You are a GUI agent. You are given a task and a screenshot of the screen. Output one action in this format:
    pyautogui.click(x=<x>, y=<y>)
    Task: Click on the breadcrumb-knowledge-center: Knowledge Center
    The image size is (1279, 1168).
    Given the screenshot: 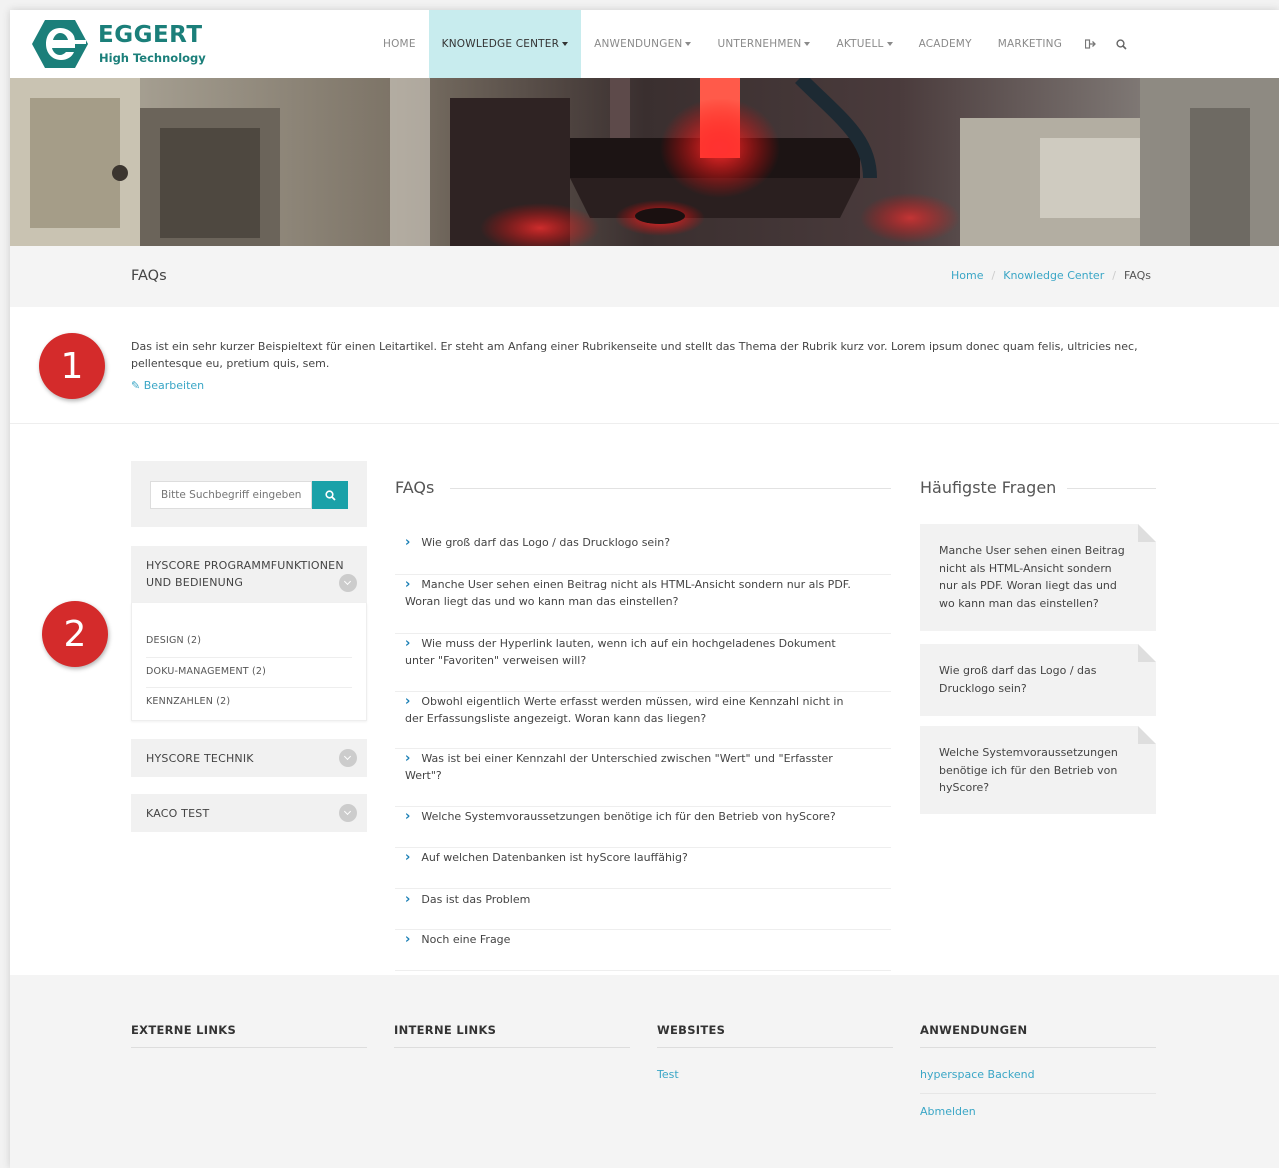 What is the action you would take?
    pyautogui.click(x=1053, y=275)
    